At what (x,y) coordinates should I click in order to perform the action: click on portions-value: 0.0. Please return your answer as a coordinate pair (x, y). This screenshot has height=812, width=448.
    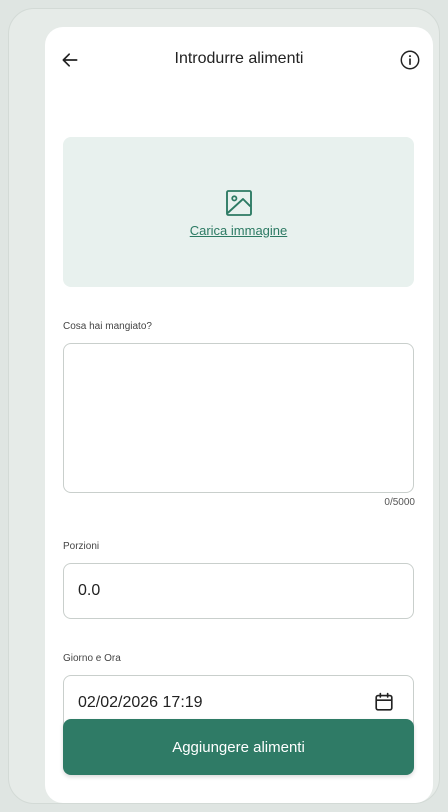
    Looking at the image, I should click on (89, 590).